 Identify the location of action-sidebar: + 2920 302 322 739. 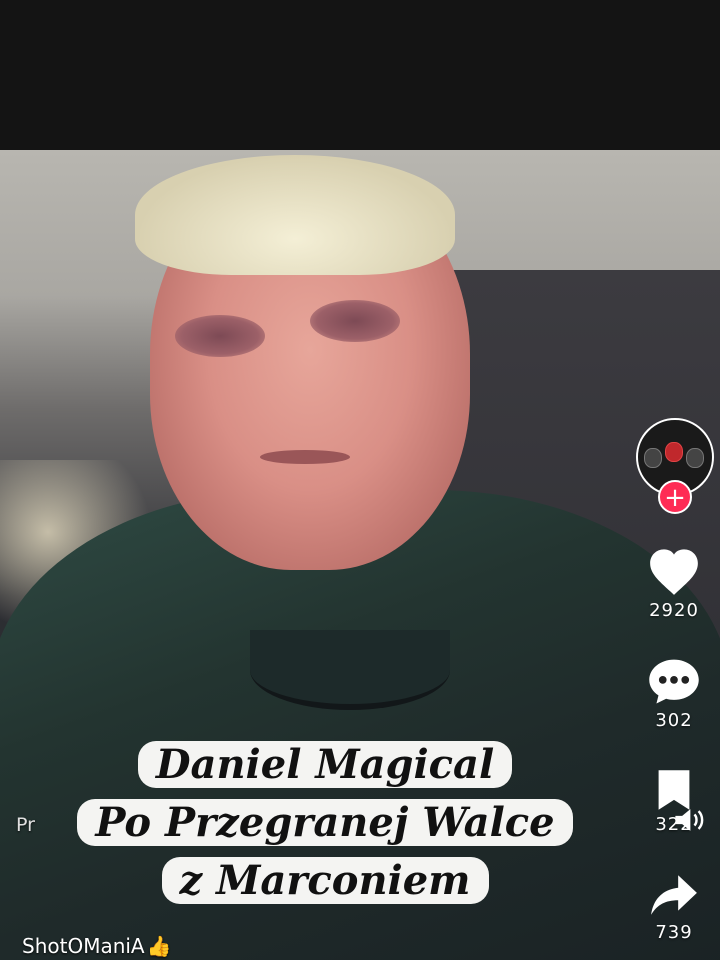
(674, 689).